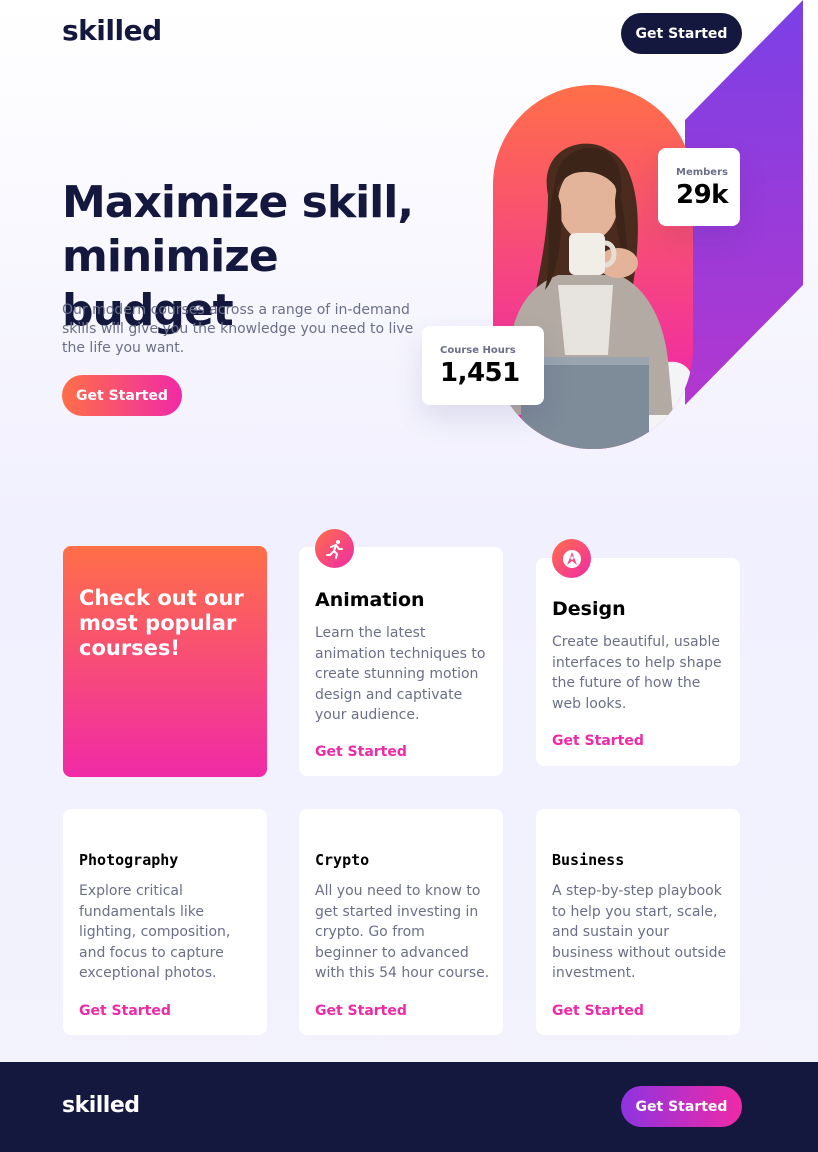 The image size is (818, 1152). What do you see at coordinates (478, 350) in the screenshot?
I see `course-hours-label: Course Hours` at bounding box center [478, 350].